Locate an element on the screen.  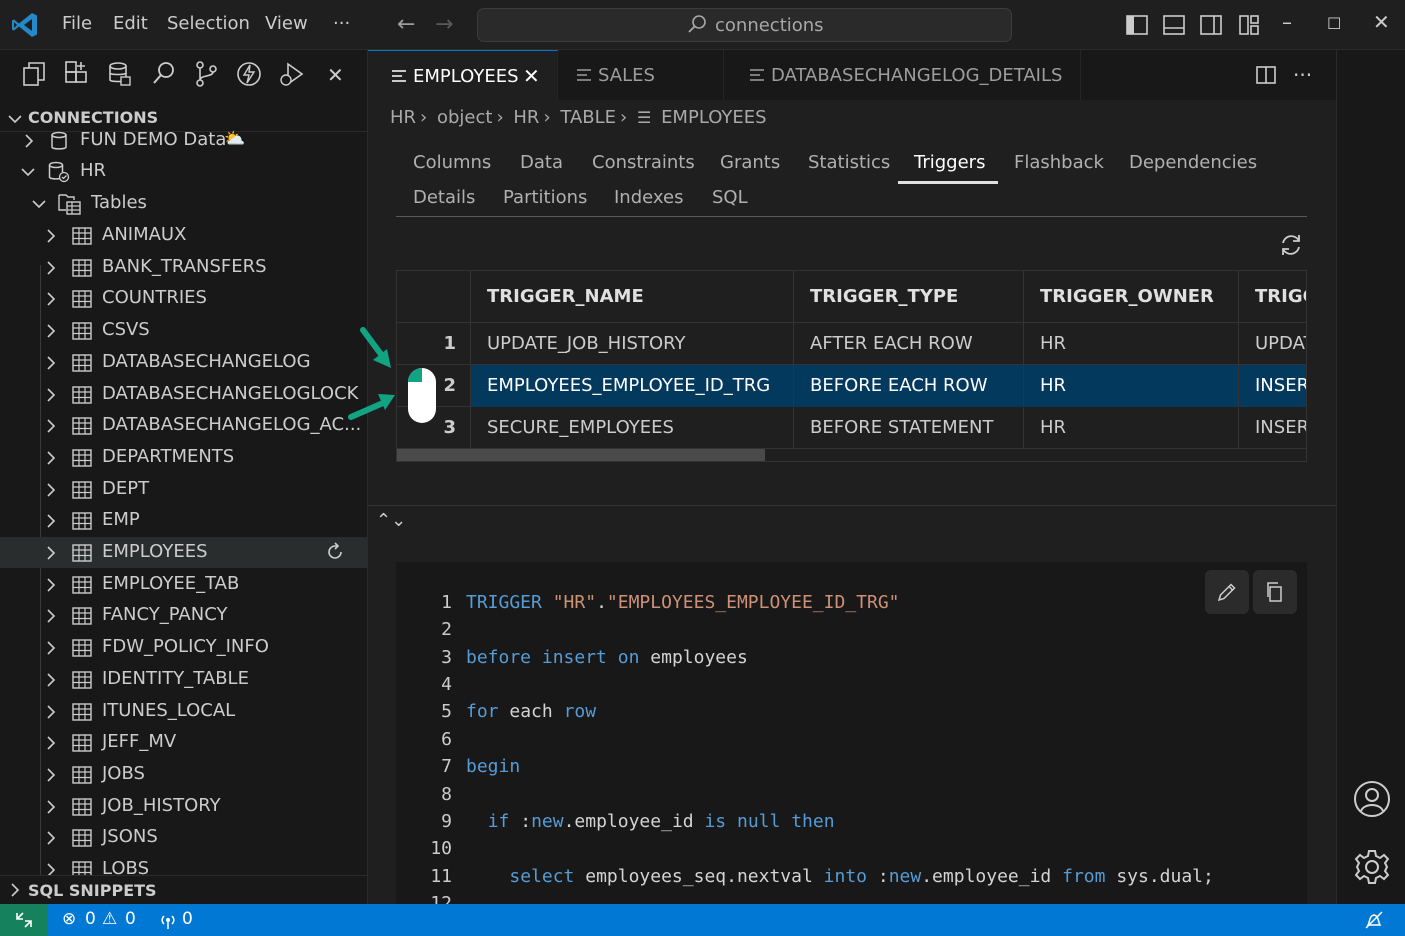
table-item-label: DATABASECHANGELOGLOCK is located at coordinates (230, 393).